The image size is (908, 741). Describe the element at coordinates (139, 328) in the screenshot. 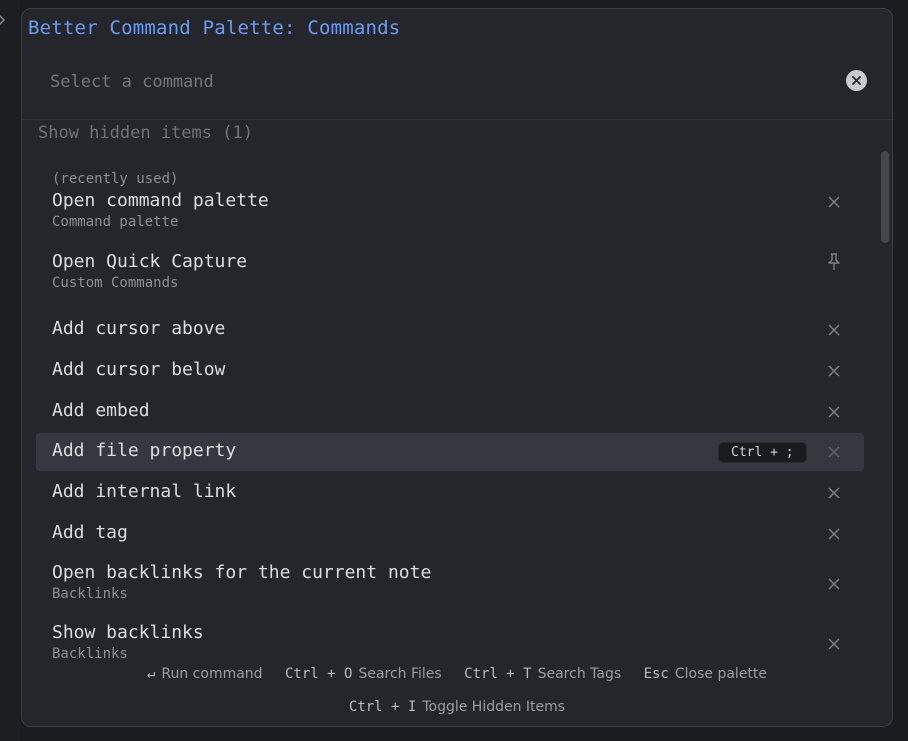

I see `command-title: Add cursor above` at that location.